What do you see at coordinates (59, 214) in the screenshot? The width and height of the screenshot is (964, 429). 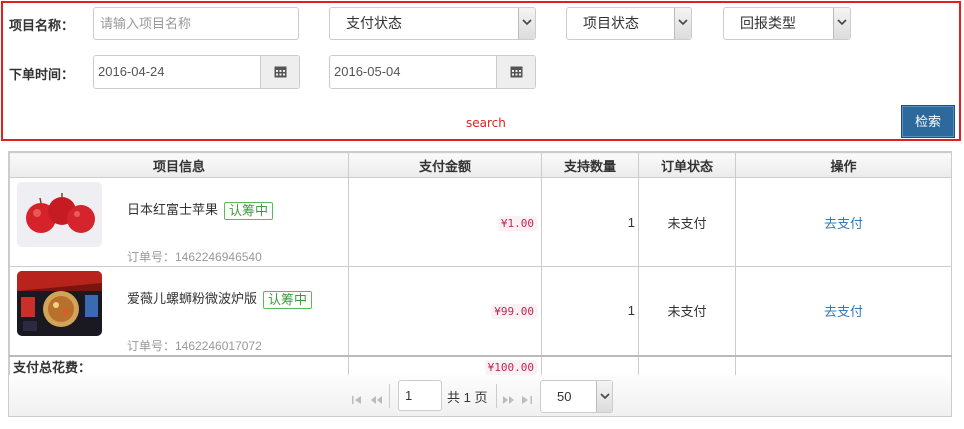 I see `apple-photo-icon` at bounding box center [59, 214].